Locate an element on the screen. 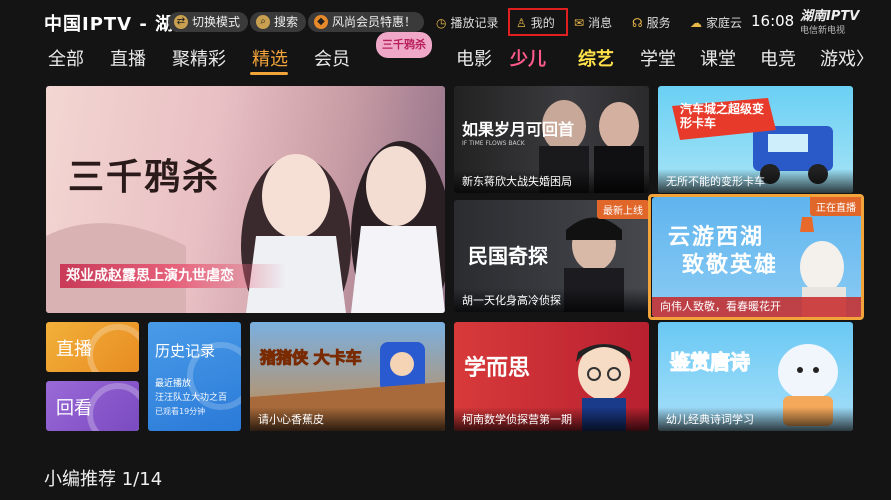 This screenshot has width=891, height=500. diamond-icon: ◆ is located at coordinates (321, 22).